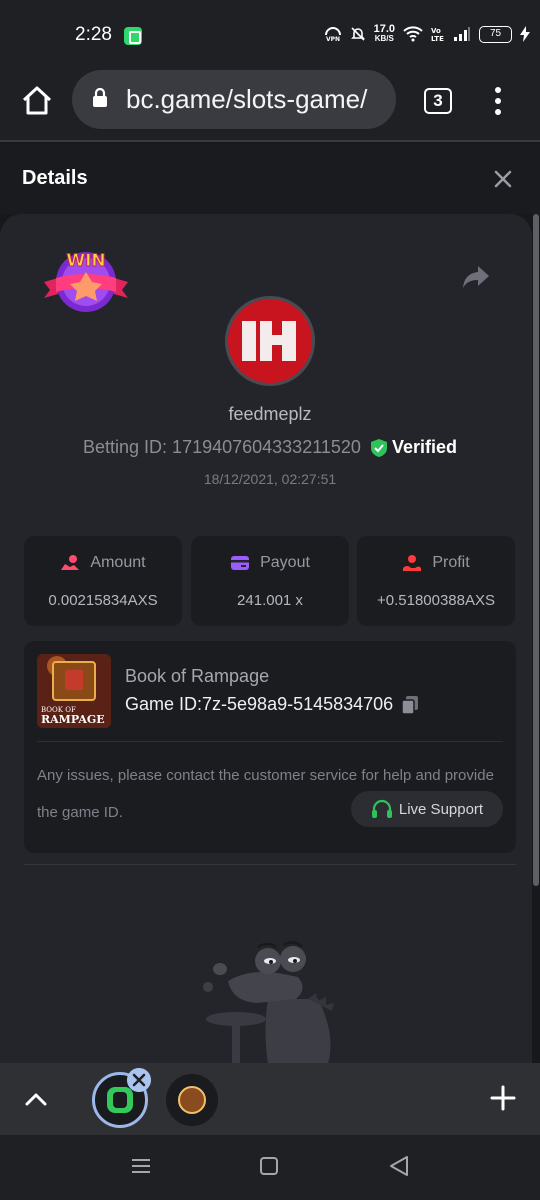  I want to click on game-thumbnail: BOOK OF RAMPAGE, so click(74, 691).